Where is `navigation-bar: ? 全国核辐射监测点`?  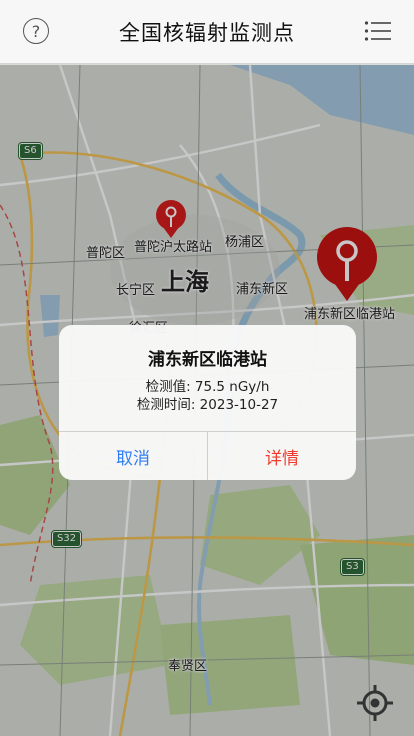 navigation-bar: ? 全国核辐射监测点 is located at coordinates (207, 32).